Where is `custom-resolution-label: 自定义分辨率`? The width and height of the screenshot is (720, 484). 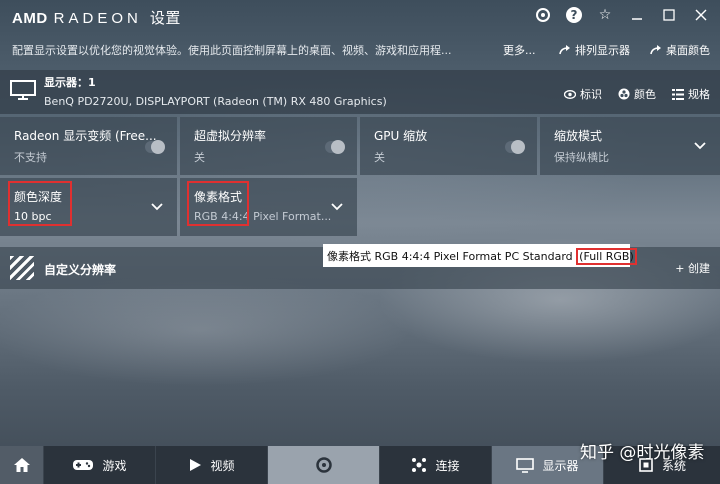 custom-resolution-label: 自定义分辨率 is located at coordinates (80, 270).